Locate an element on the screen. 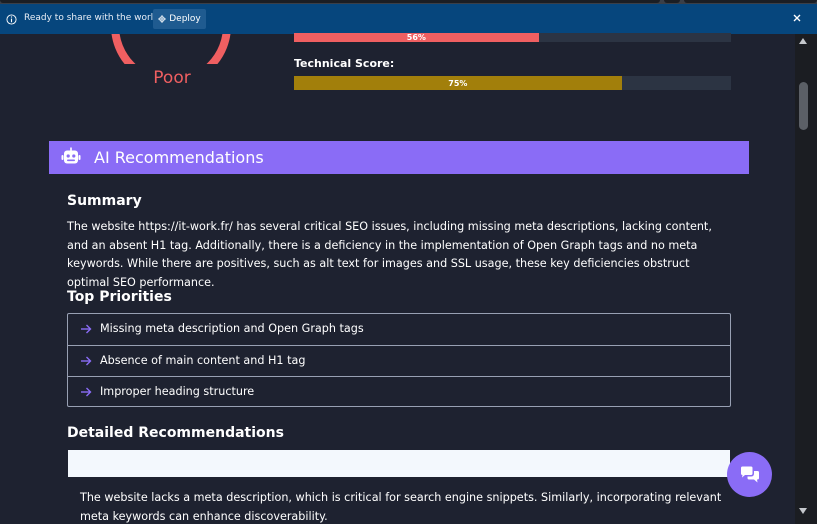 The image size is (817, 524). scroll-up-arrow-icon is located at coordinates (803, 41).